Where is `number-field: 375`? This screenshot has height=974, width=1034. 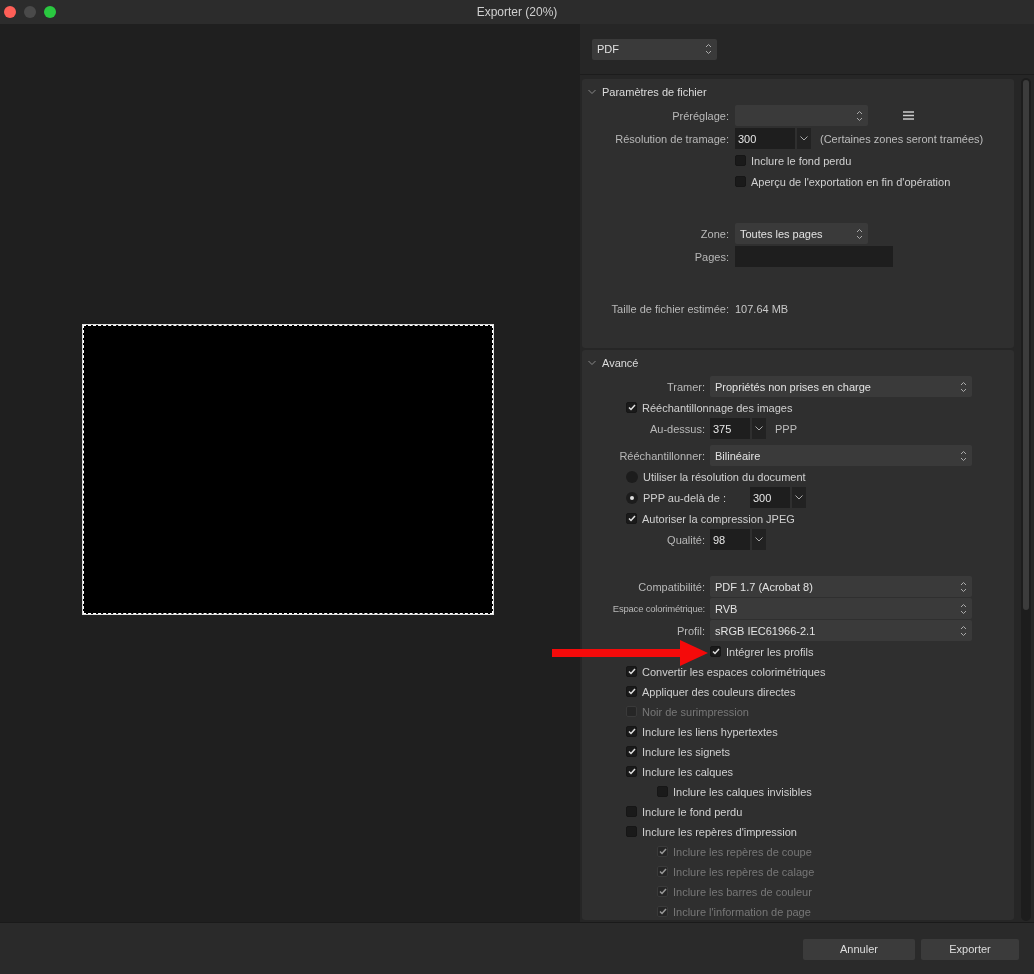
number-field: 375 is located at coordinates (730, 428).